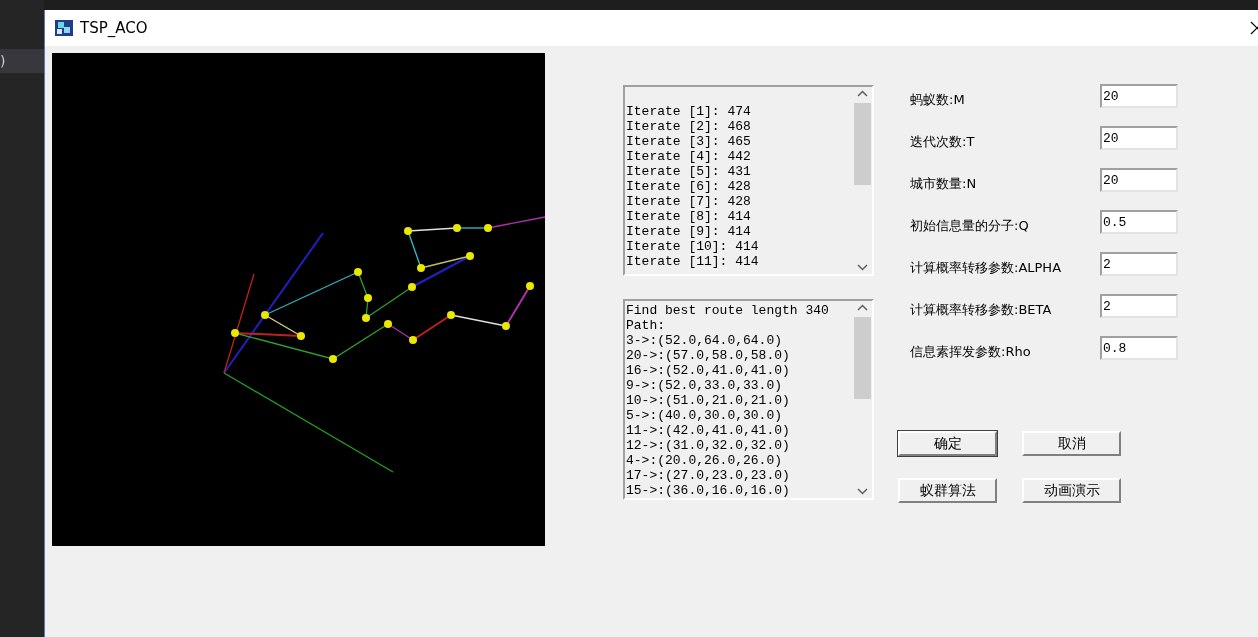  I want to click on log-line: Iterate [4]: 442, so click(689, 156).